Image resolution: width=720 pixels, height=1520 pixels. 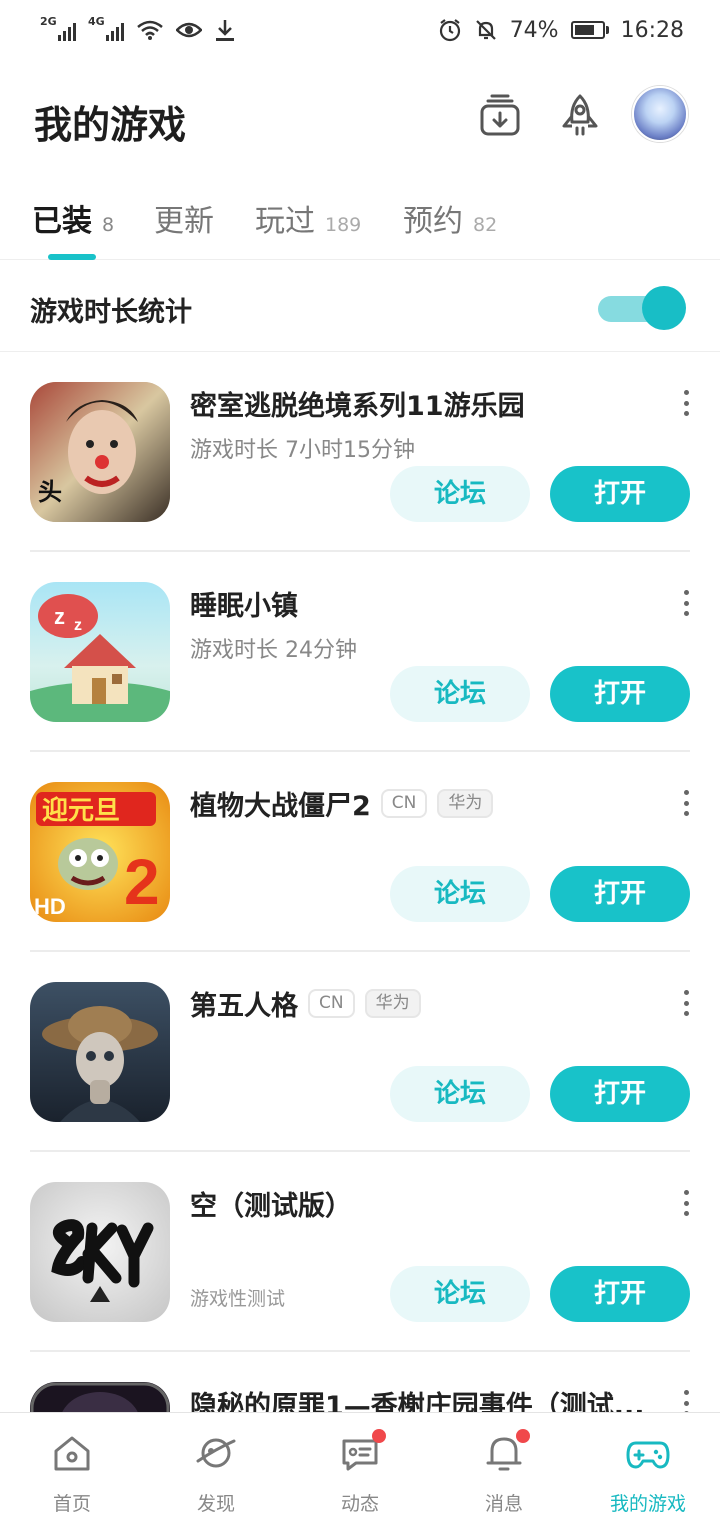 I want to click on nav-feed: 动态, so click(x=360, y=1466).